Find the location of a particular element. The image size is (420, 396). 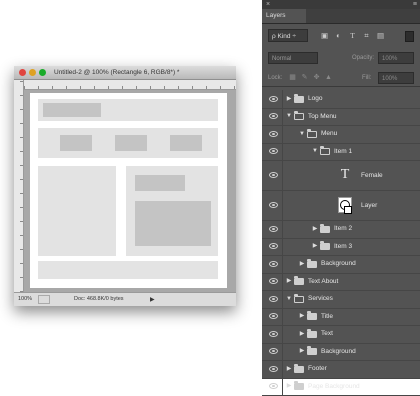

layer-name: Services is located at coordinates (320, 298).